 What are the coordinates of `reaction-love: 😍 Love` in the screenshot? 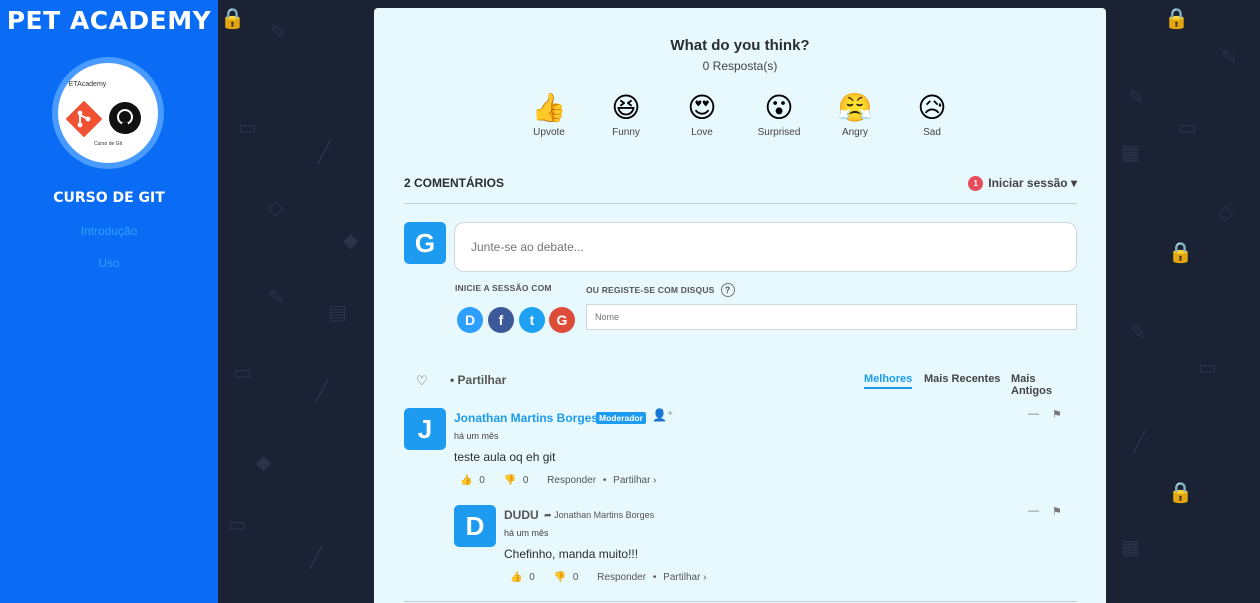 It's located at (702, 114).